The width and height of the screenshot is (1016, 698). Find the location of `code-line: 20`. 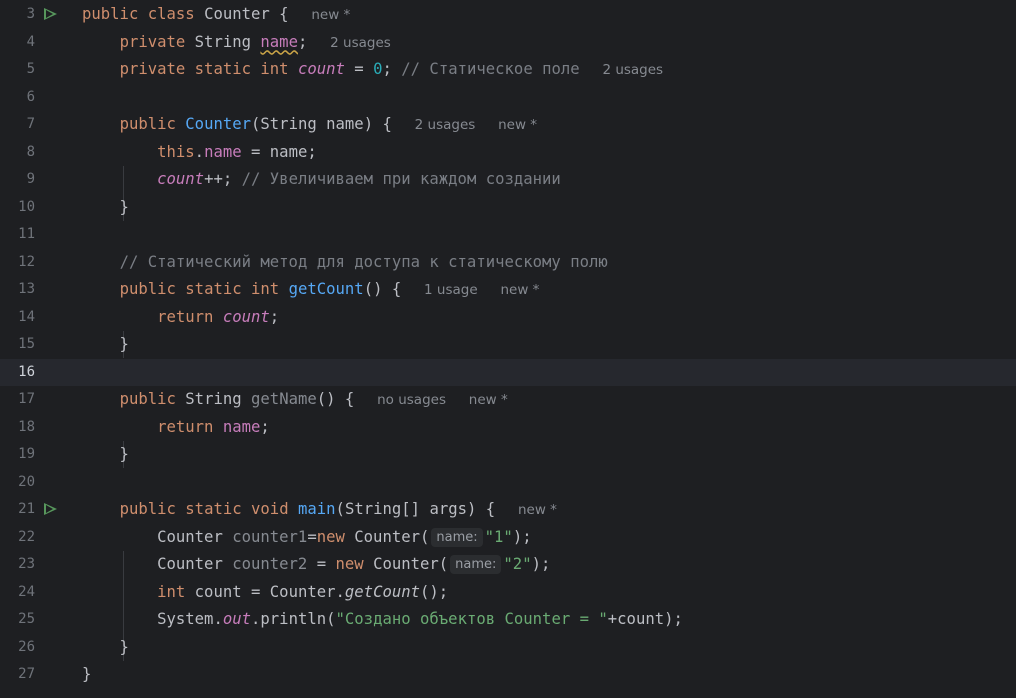

code-line: 20 is located at coordinates (508, 483).